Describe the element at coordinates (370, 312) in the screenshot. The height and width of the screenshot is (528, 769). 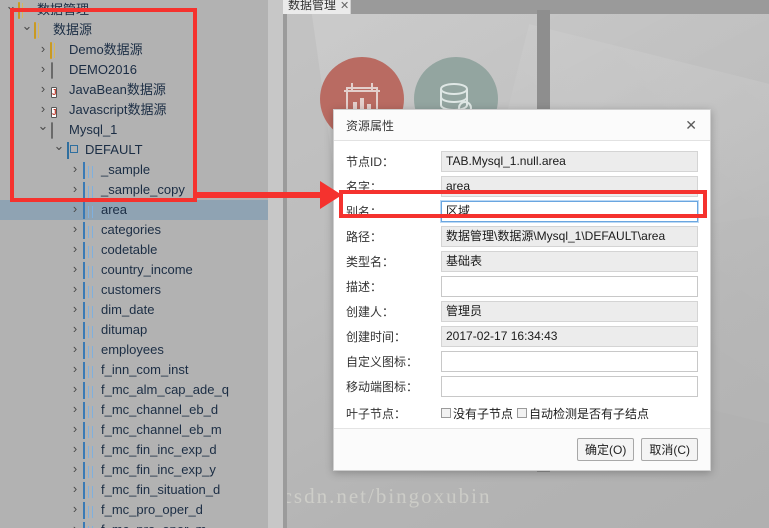
I see `field-label-6: 创建人：` at that location.